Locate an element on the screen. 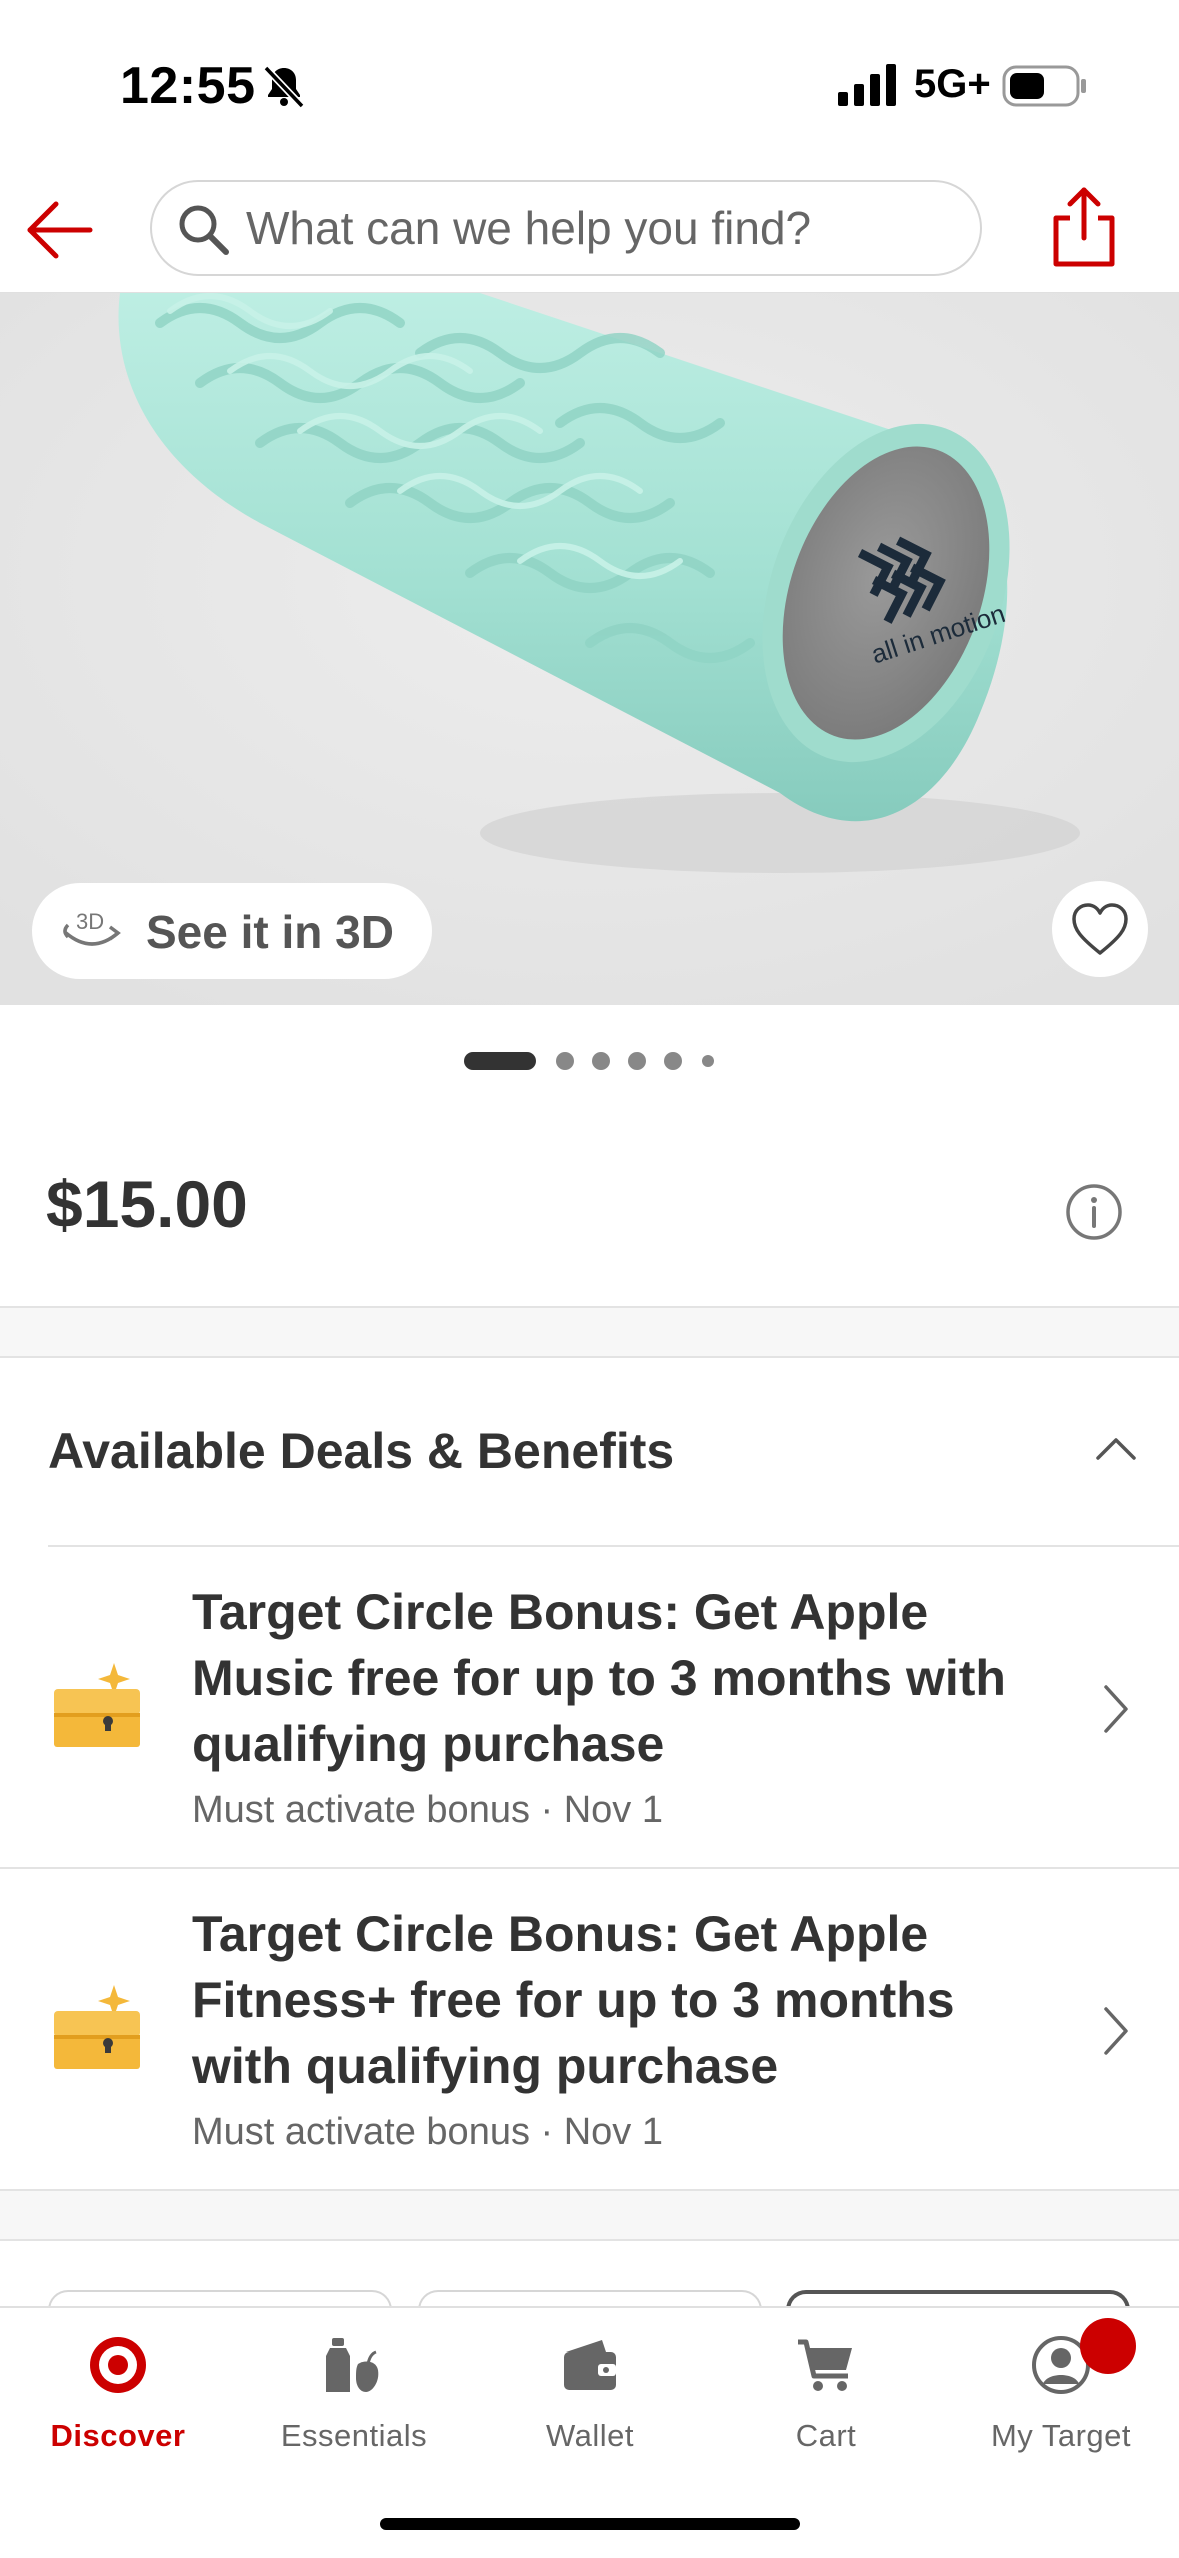 This screenshot has height=2558, width=1179. heart-icon is located at coordinates (1100, 929).